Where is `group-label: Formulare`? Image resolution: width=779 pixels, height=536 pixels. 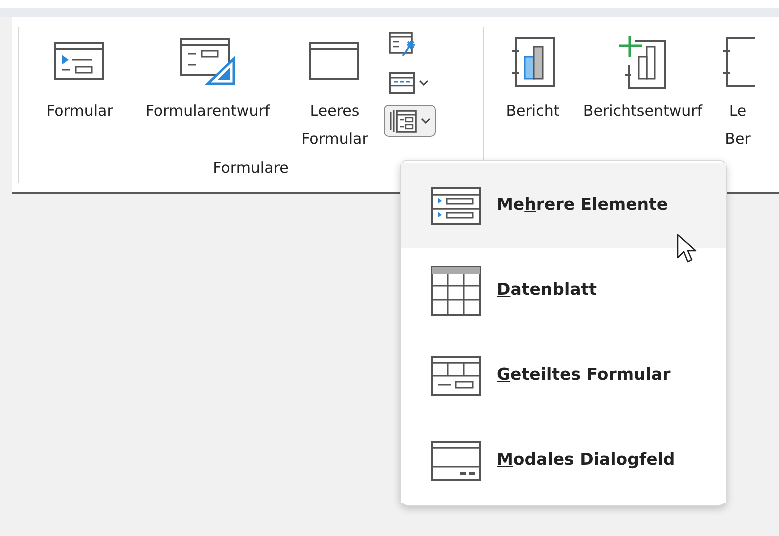 group-label: Formulare is located at coordinates (251, 168).